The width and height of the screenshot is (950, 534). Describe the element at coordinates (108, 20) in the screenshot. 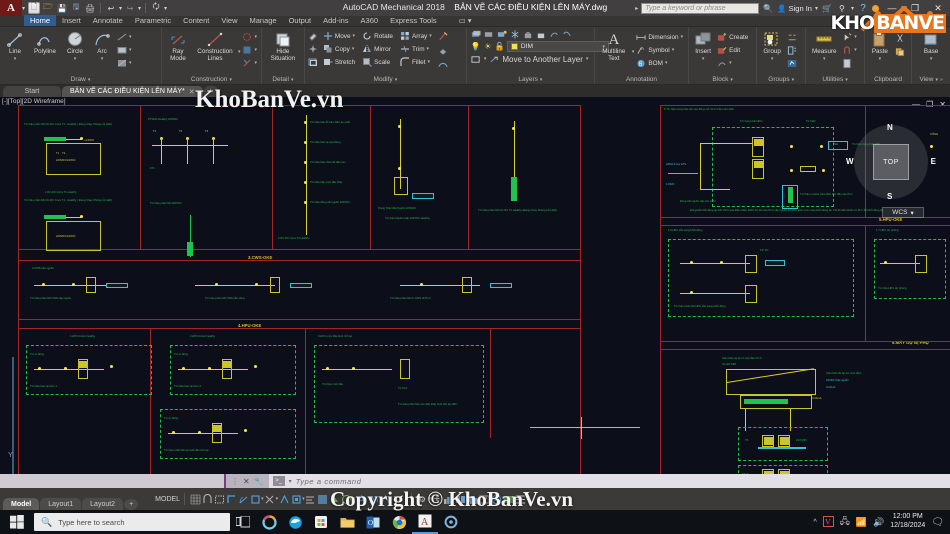

I see `ribbon-tab-annotate: Annotate` at that location.